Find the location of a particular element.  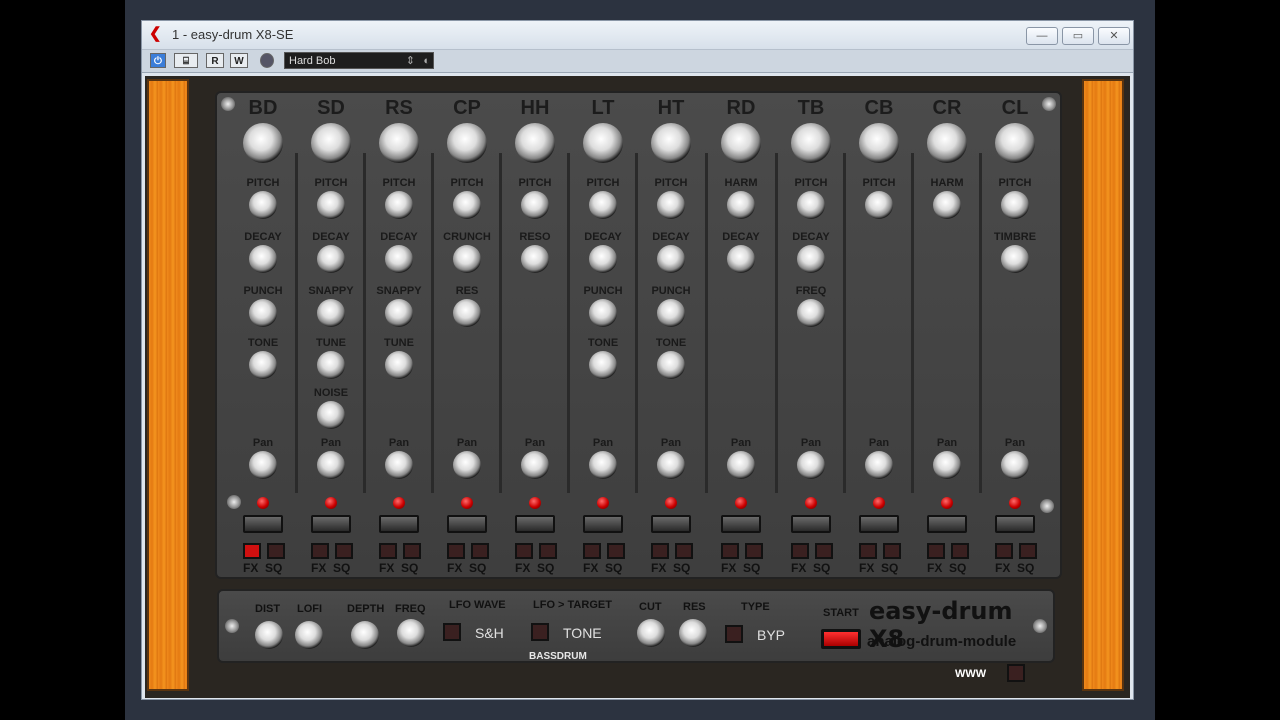

res-knob is located at coordinates (693, 633).